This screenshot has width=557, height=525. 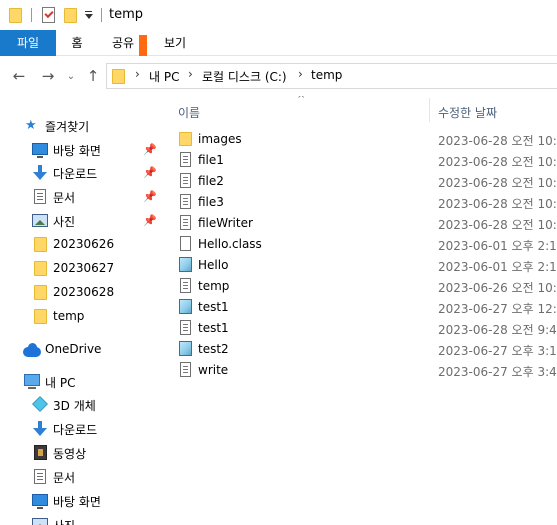 What do you see at coordinates (359, 202) in the screenshot?
I see `file-row: file3 2023-06-28 오전 10:2` at bounding box center [359, 202].